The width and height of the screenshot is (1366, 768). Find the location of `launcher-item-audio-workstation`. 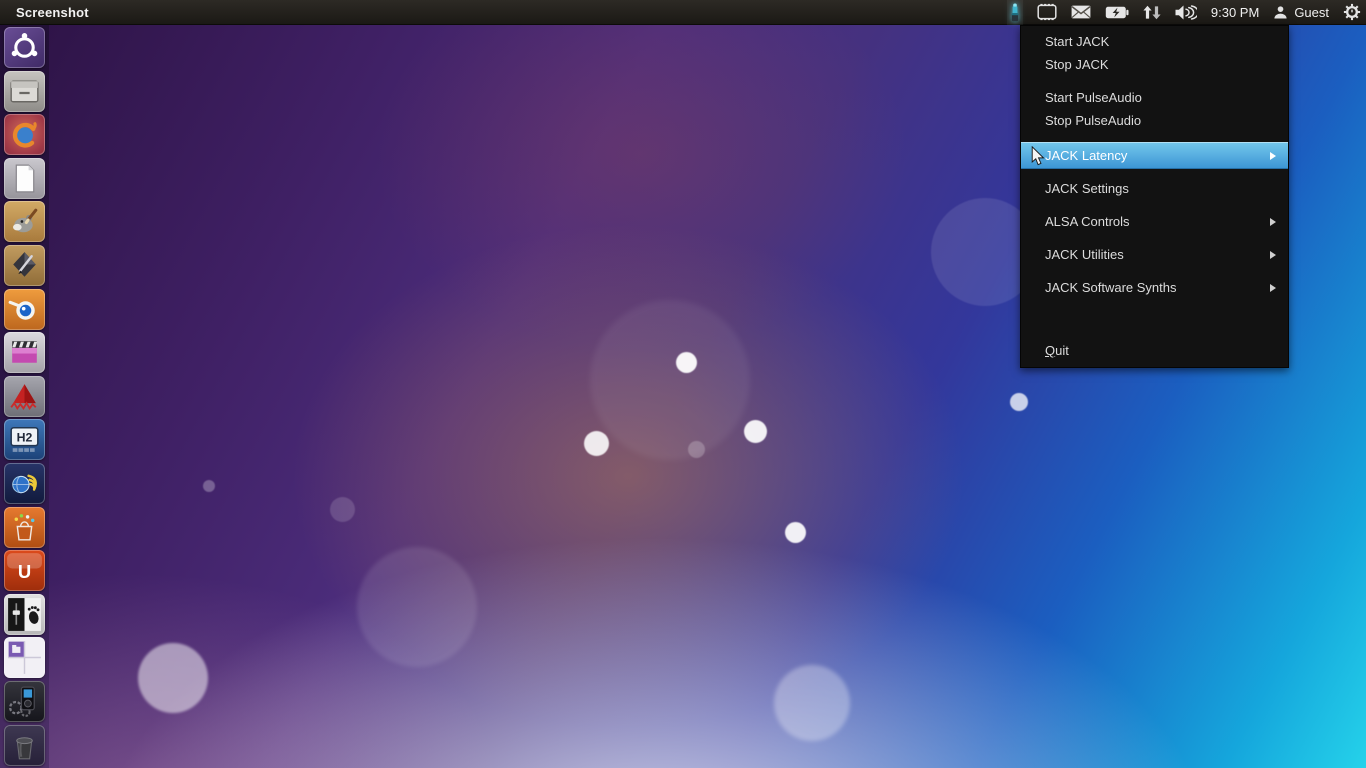

launcher-item-audio-workstation is located at coordinates (24, 396).